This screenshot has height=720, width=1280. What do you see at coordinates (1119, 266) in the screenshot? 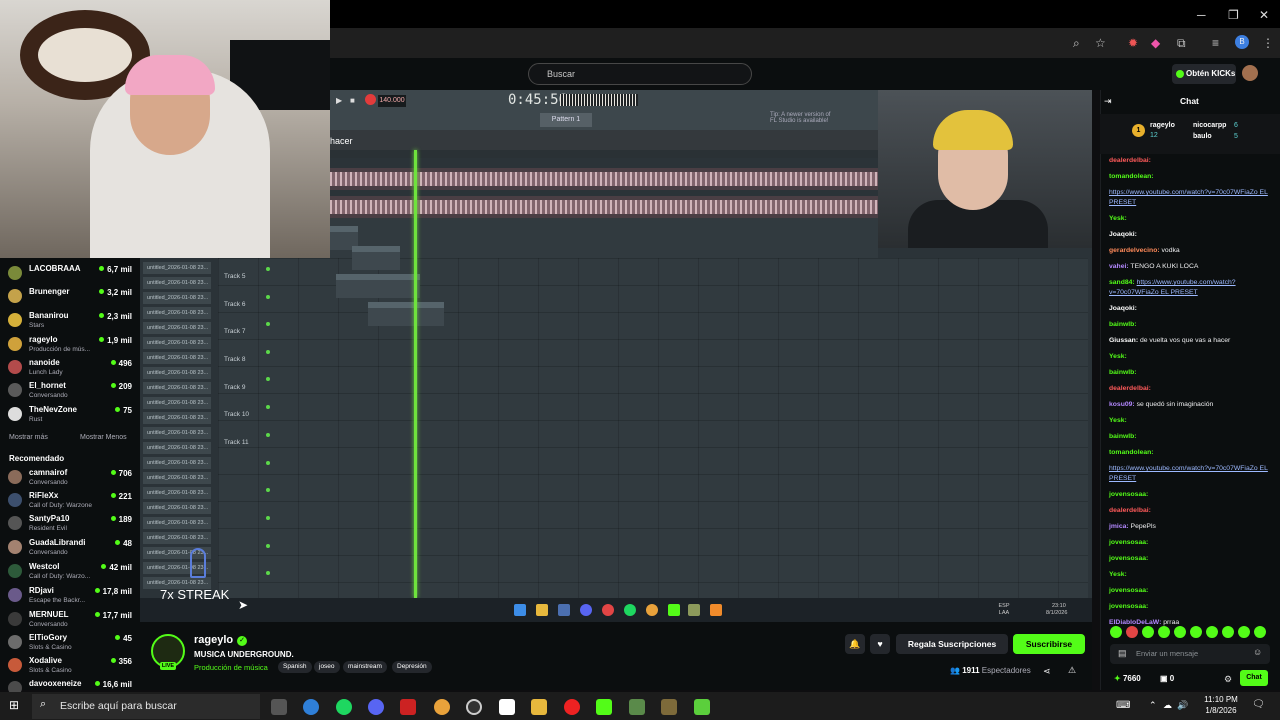
I see `chat-username: vahei:` at bounding box center [1119, 266].